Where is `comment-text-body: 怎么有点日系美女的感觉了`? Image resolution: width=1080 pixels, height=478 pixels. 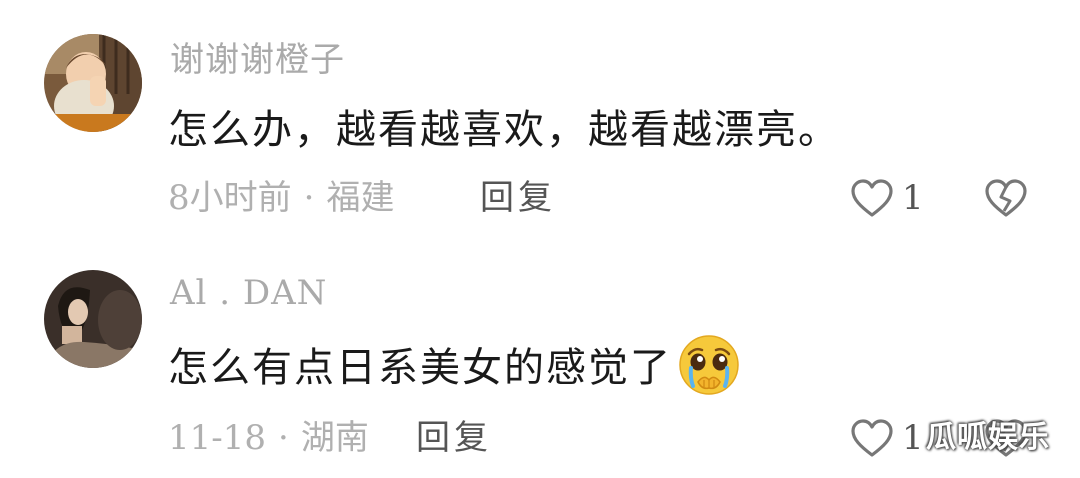
comment-text-body: 怎么有点日系美女的感觉了 is located at coordinates (420, 368).